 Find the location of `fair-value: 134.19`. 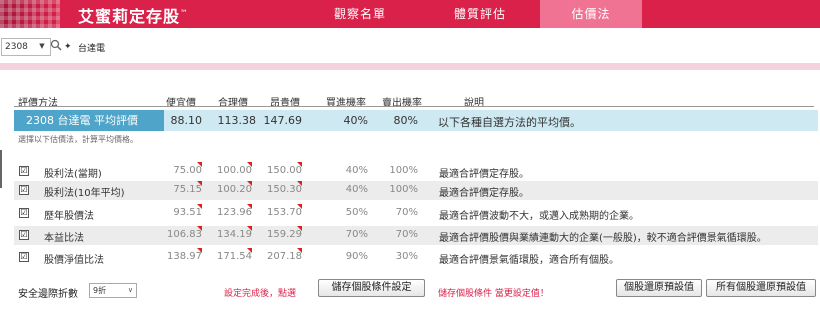

fair-value: 134.19 is located at coordinates (231, 234).